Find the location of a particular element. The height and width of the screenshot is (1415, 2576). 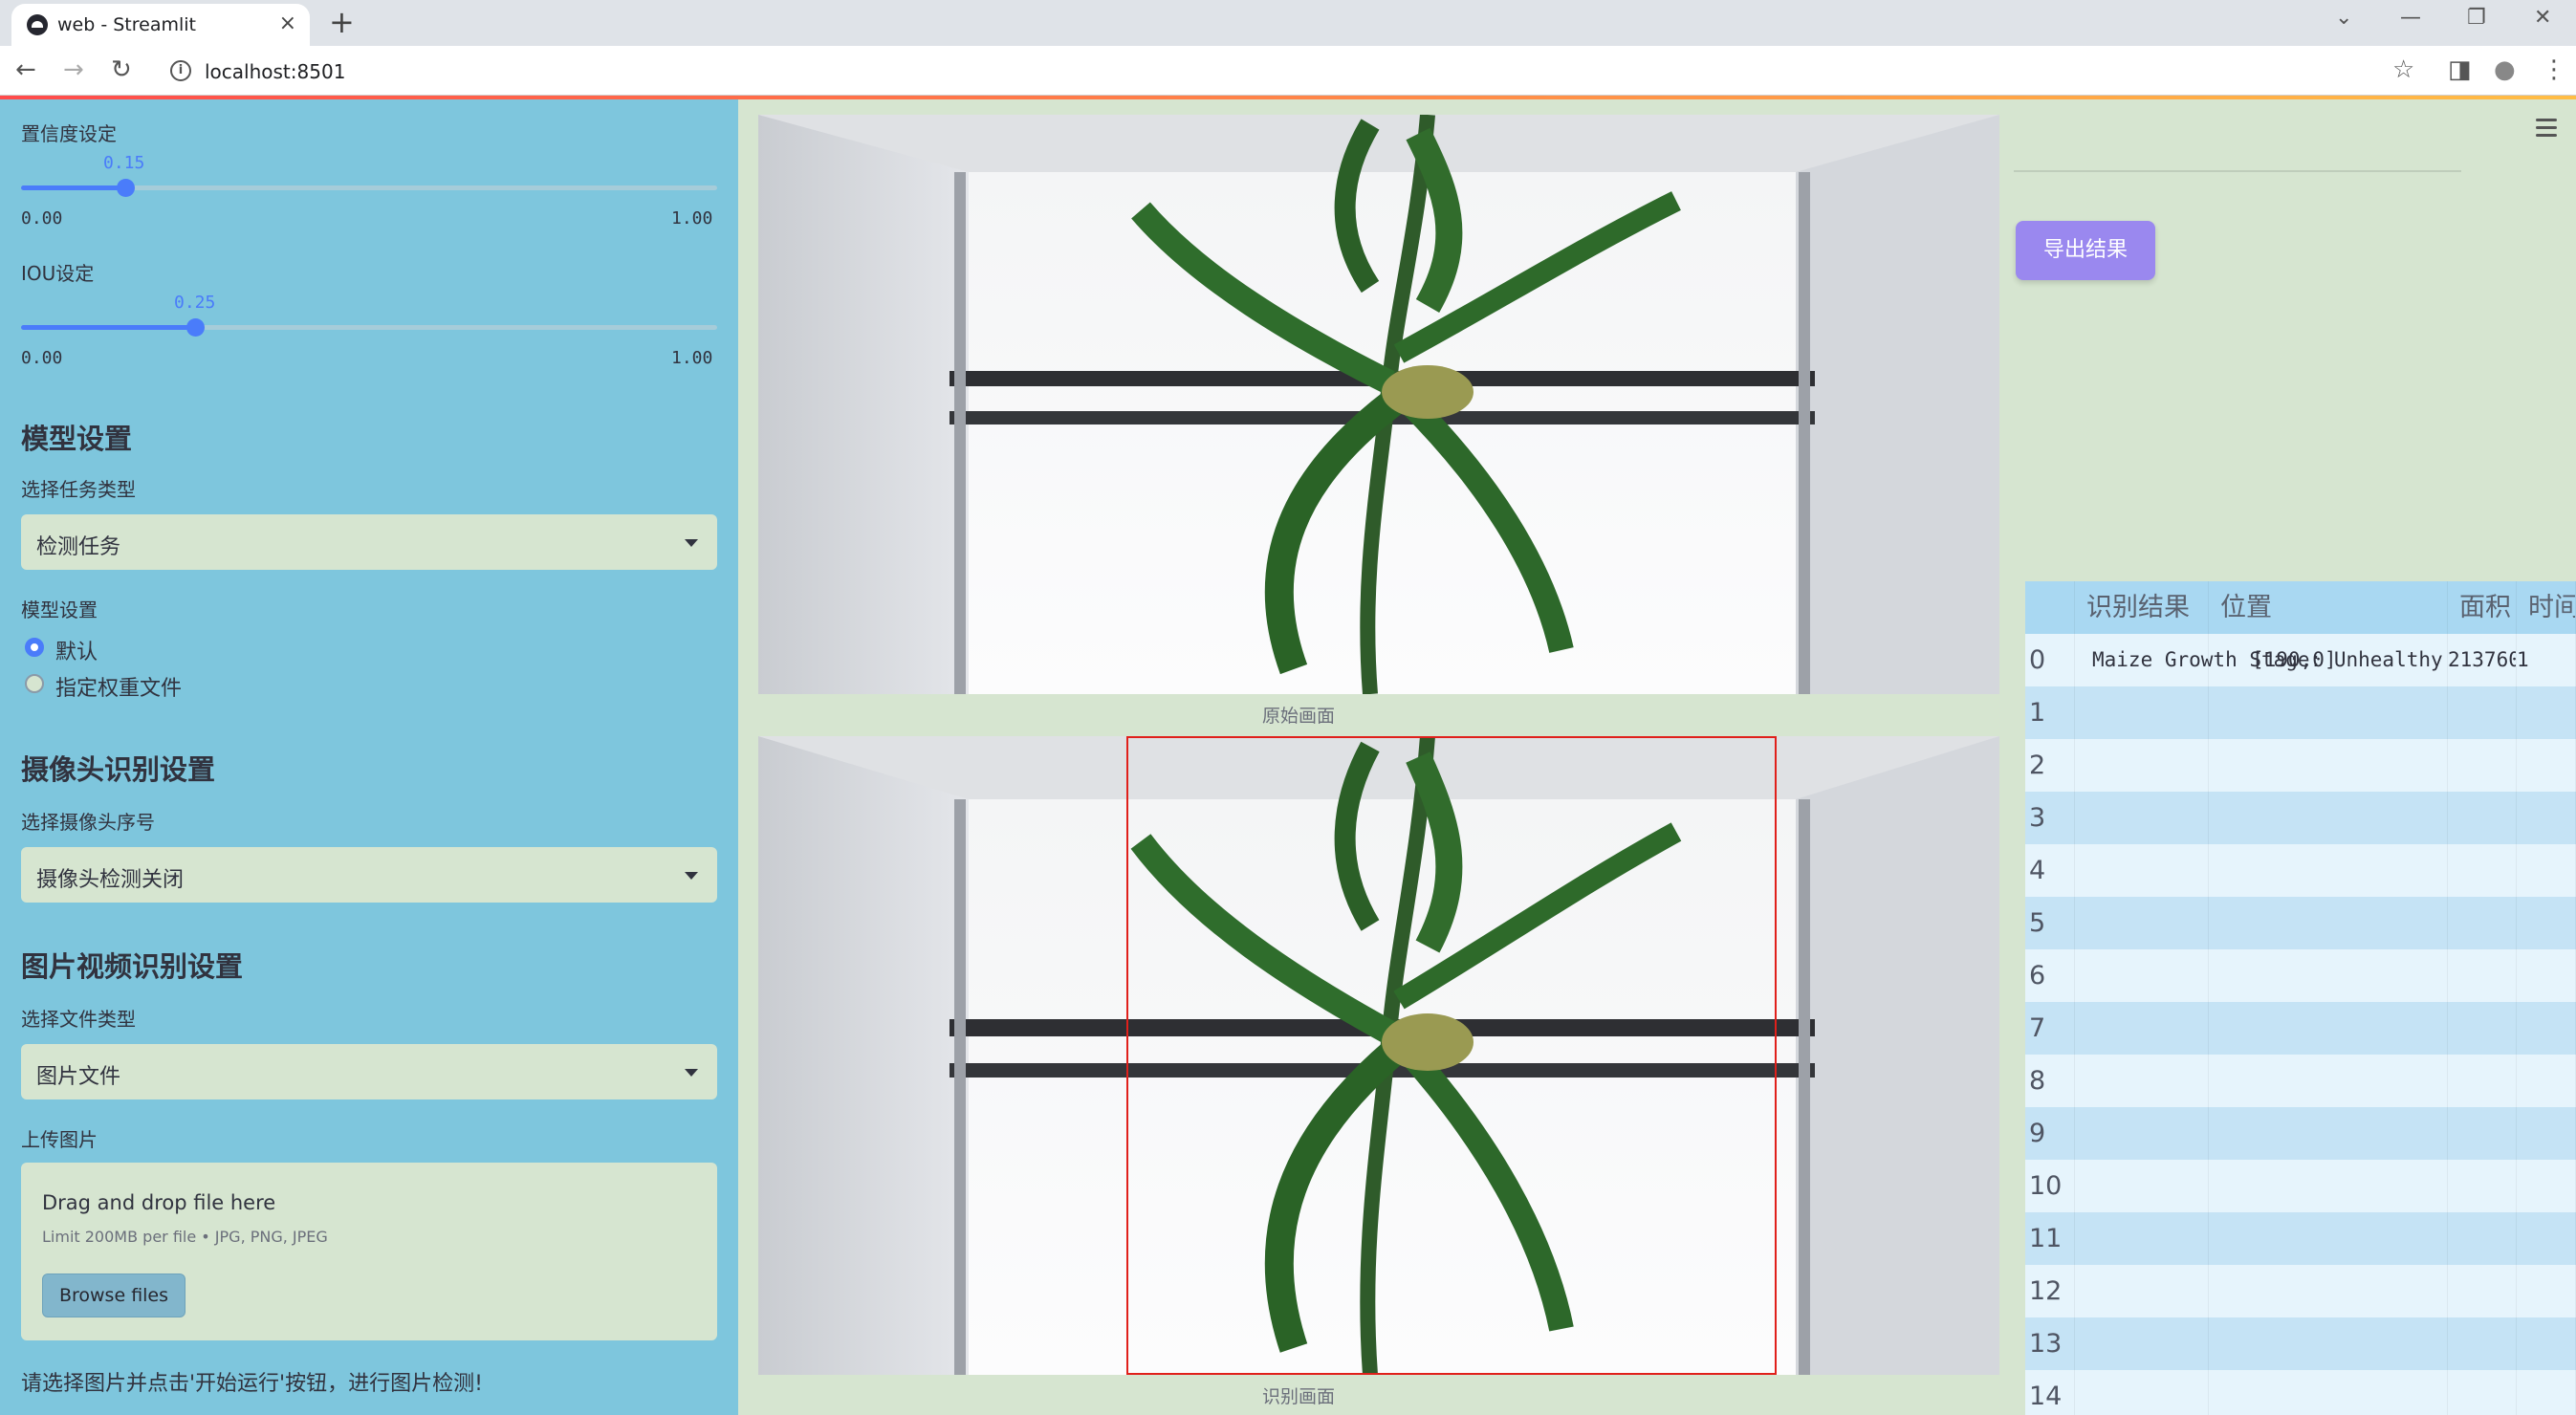

table-cell-index: 8 is located at coordinates (2050, 1081).